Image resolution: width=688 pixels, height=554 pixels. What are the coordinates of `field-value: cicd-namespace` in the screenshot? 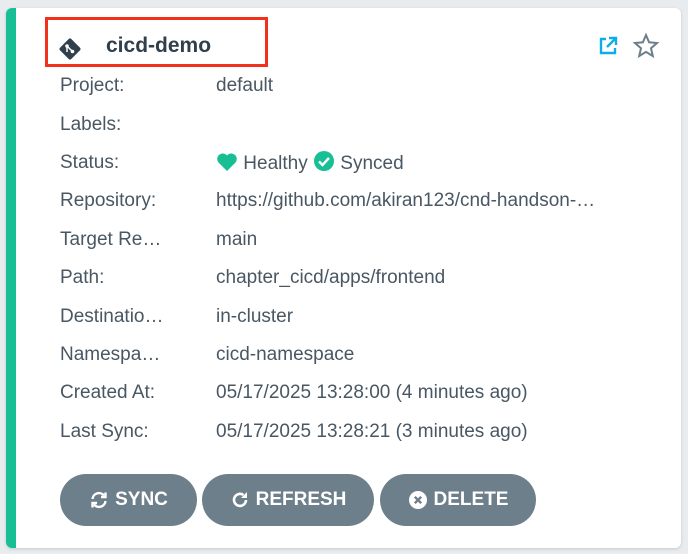 It's located at (285, 354).